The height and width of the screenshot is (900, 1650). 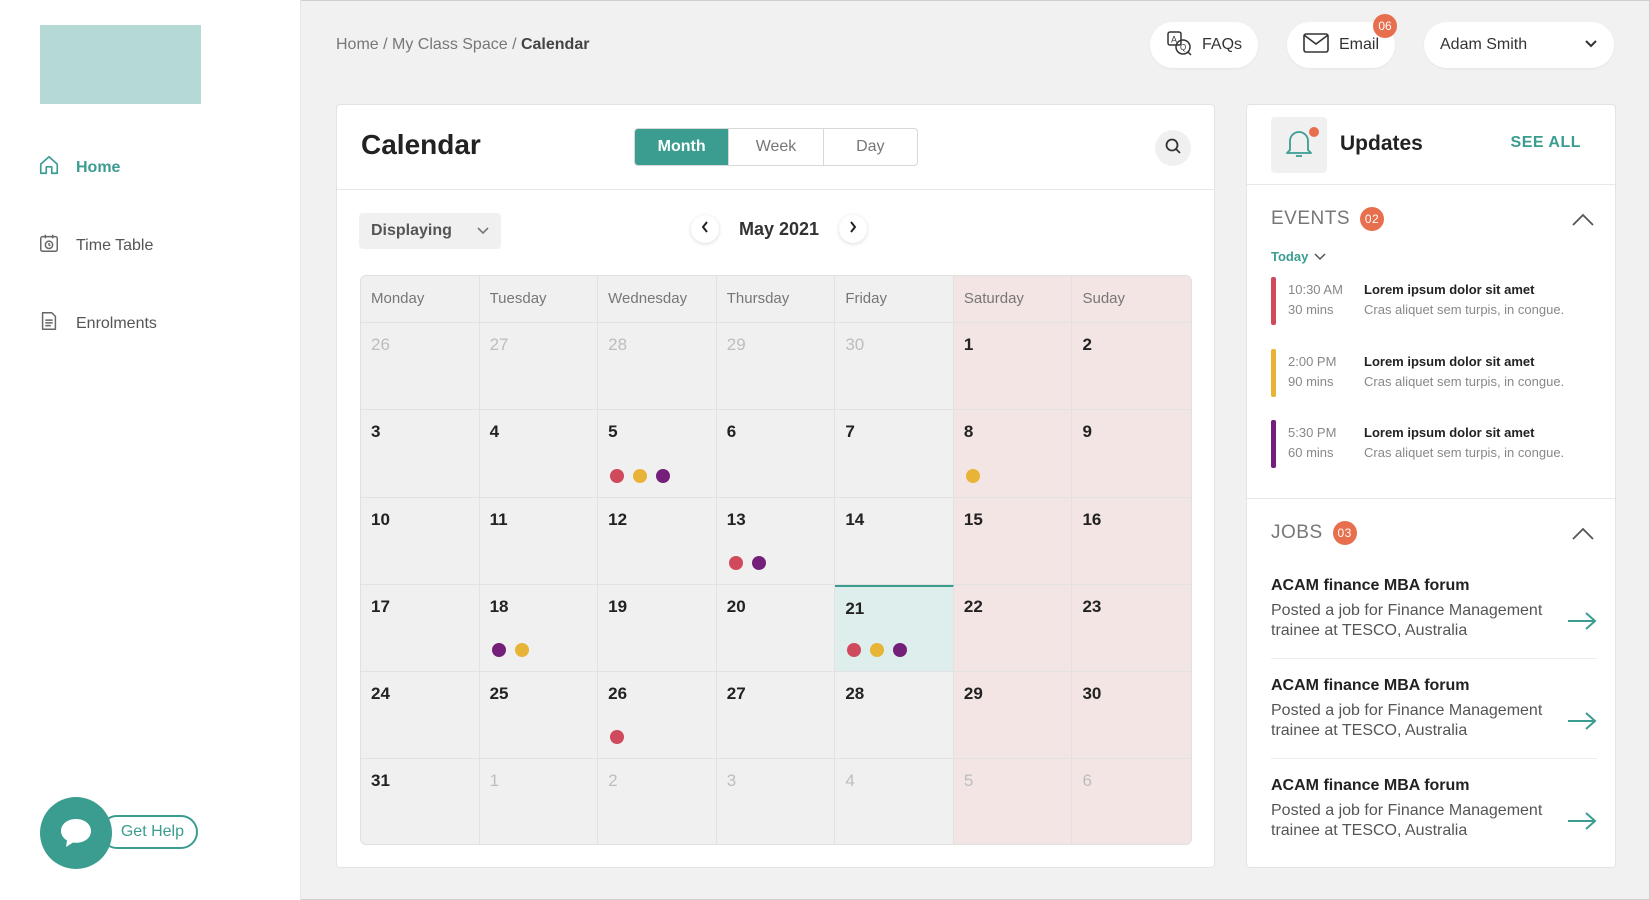 What do you see at coordinates (1131, 628) in the screenshot?
I see `calendar-day-cell: 23` at bounding box center [1131, 628].